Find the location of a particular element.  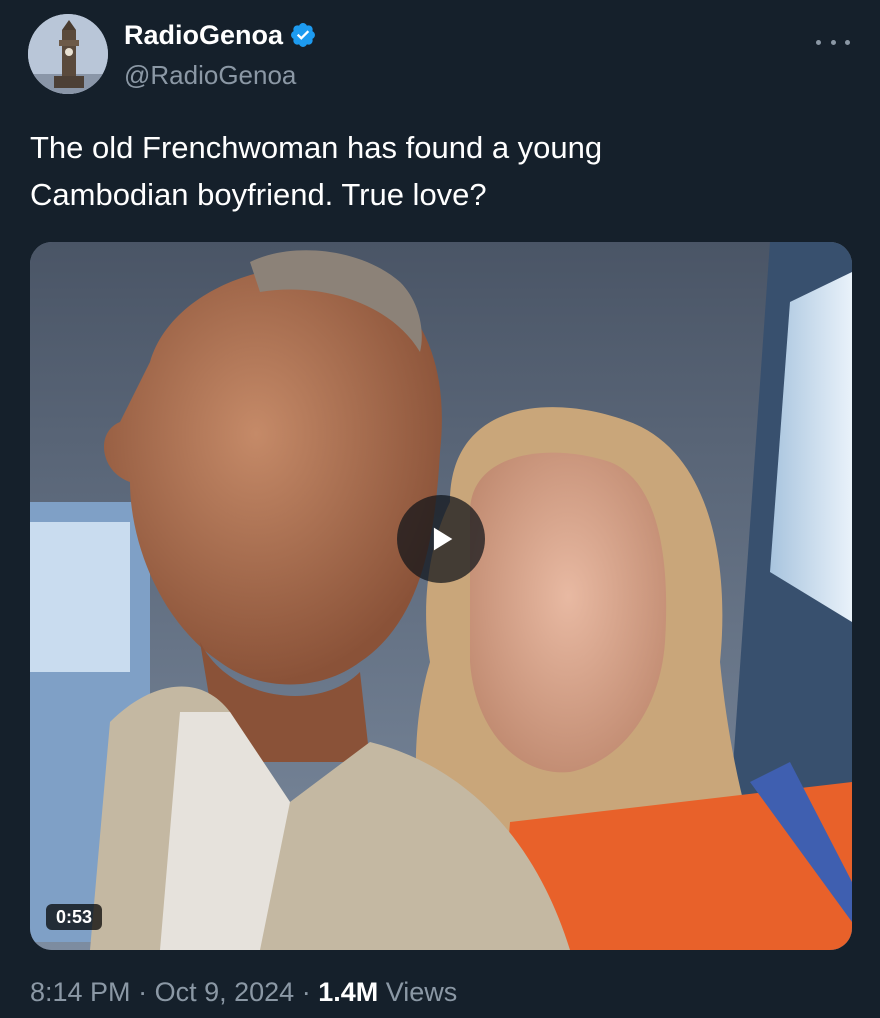

author-avatar is located at coordinates (68, 54).